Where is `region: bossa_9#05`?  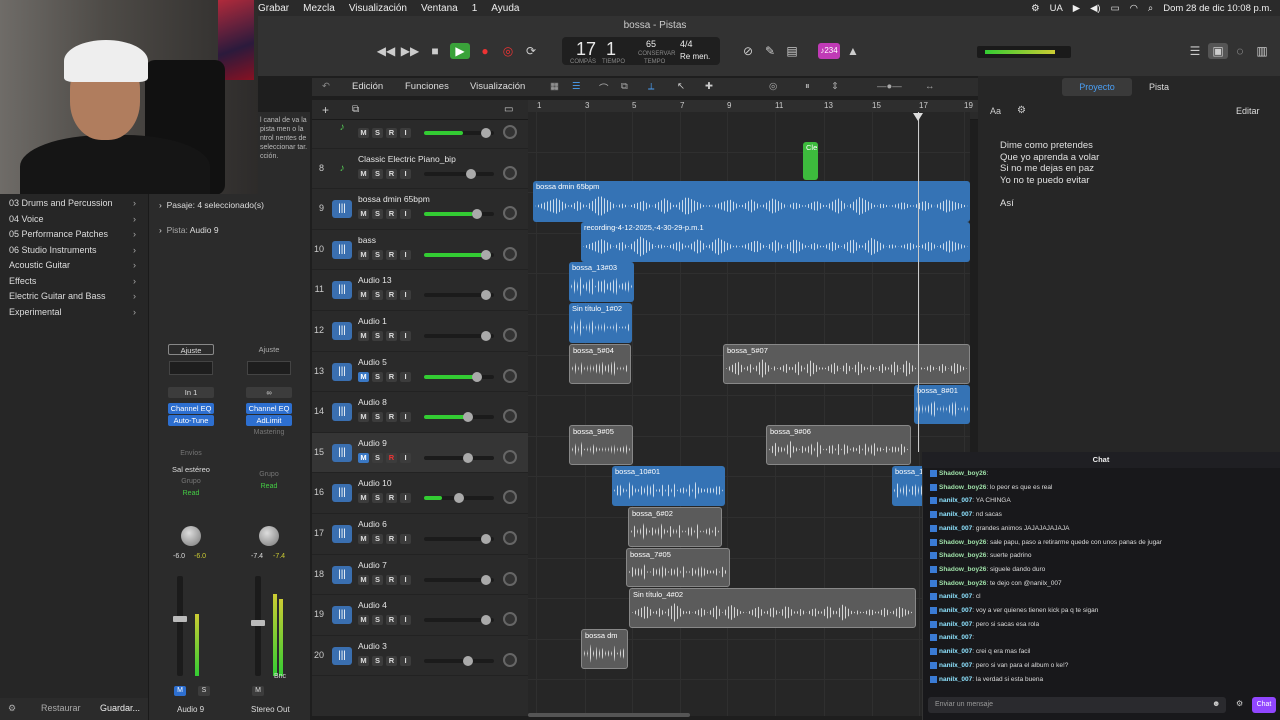
region: bossa_9#05 is located at coordinates (601, 445).